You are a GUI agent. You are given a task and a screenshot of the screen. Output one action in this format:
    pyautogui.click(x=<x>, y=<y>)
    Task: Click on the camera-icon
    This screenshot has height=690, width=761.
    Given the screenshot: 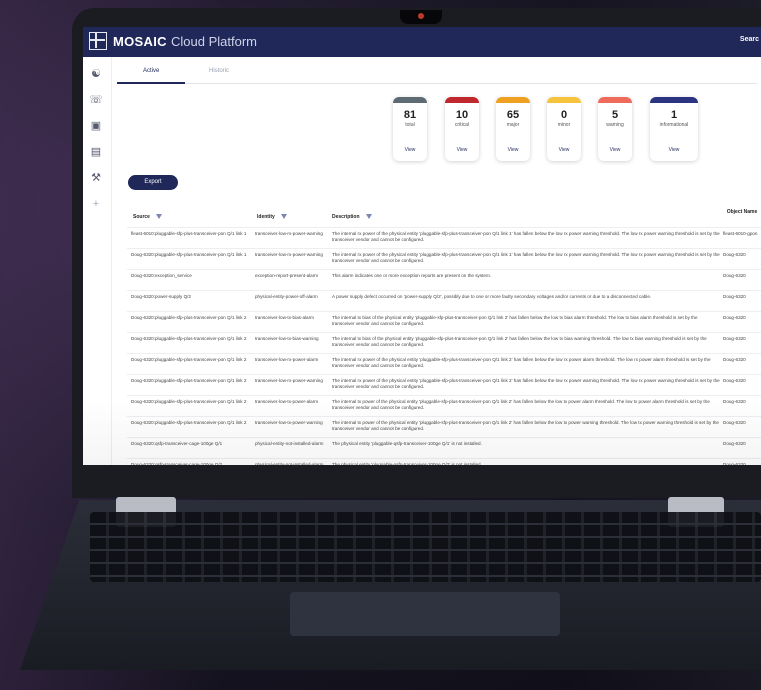 What is the action you would take?
    pyautogui.click(x=421, y=16)
    